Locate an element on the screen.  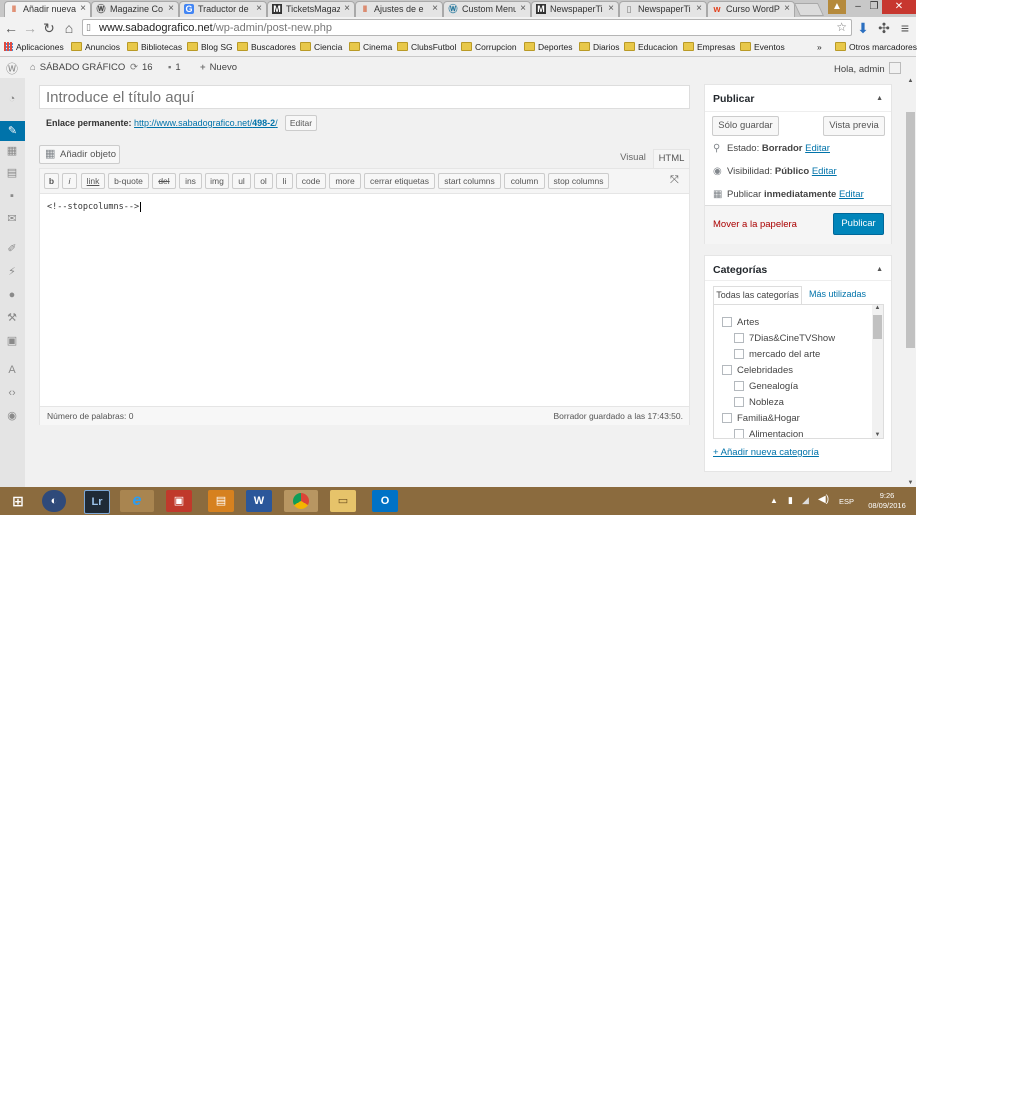
qt-code-button: code is located at coordinates (311, 181).